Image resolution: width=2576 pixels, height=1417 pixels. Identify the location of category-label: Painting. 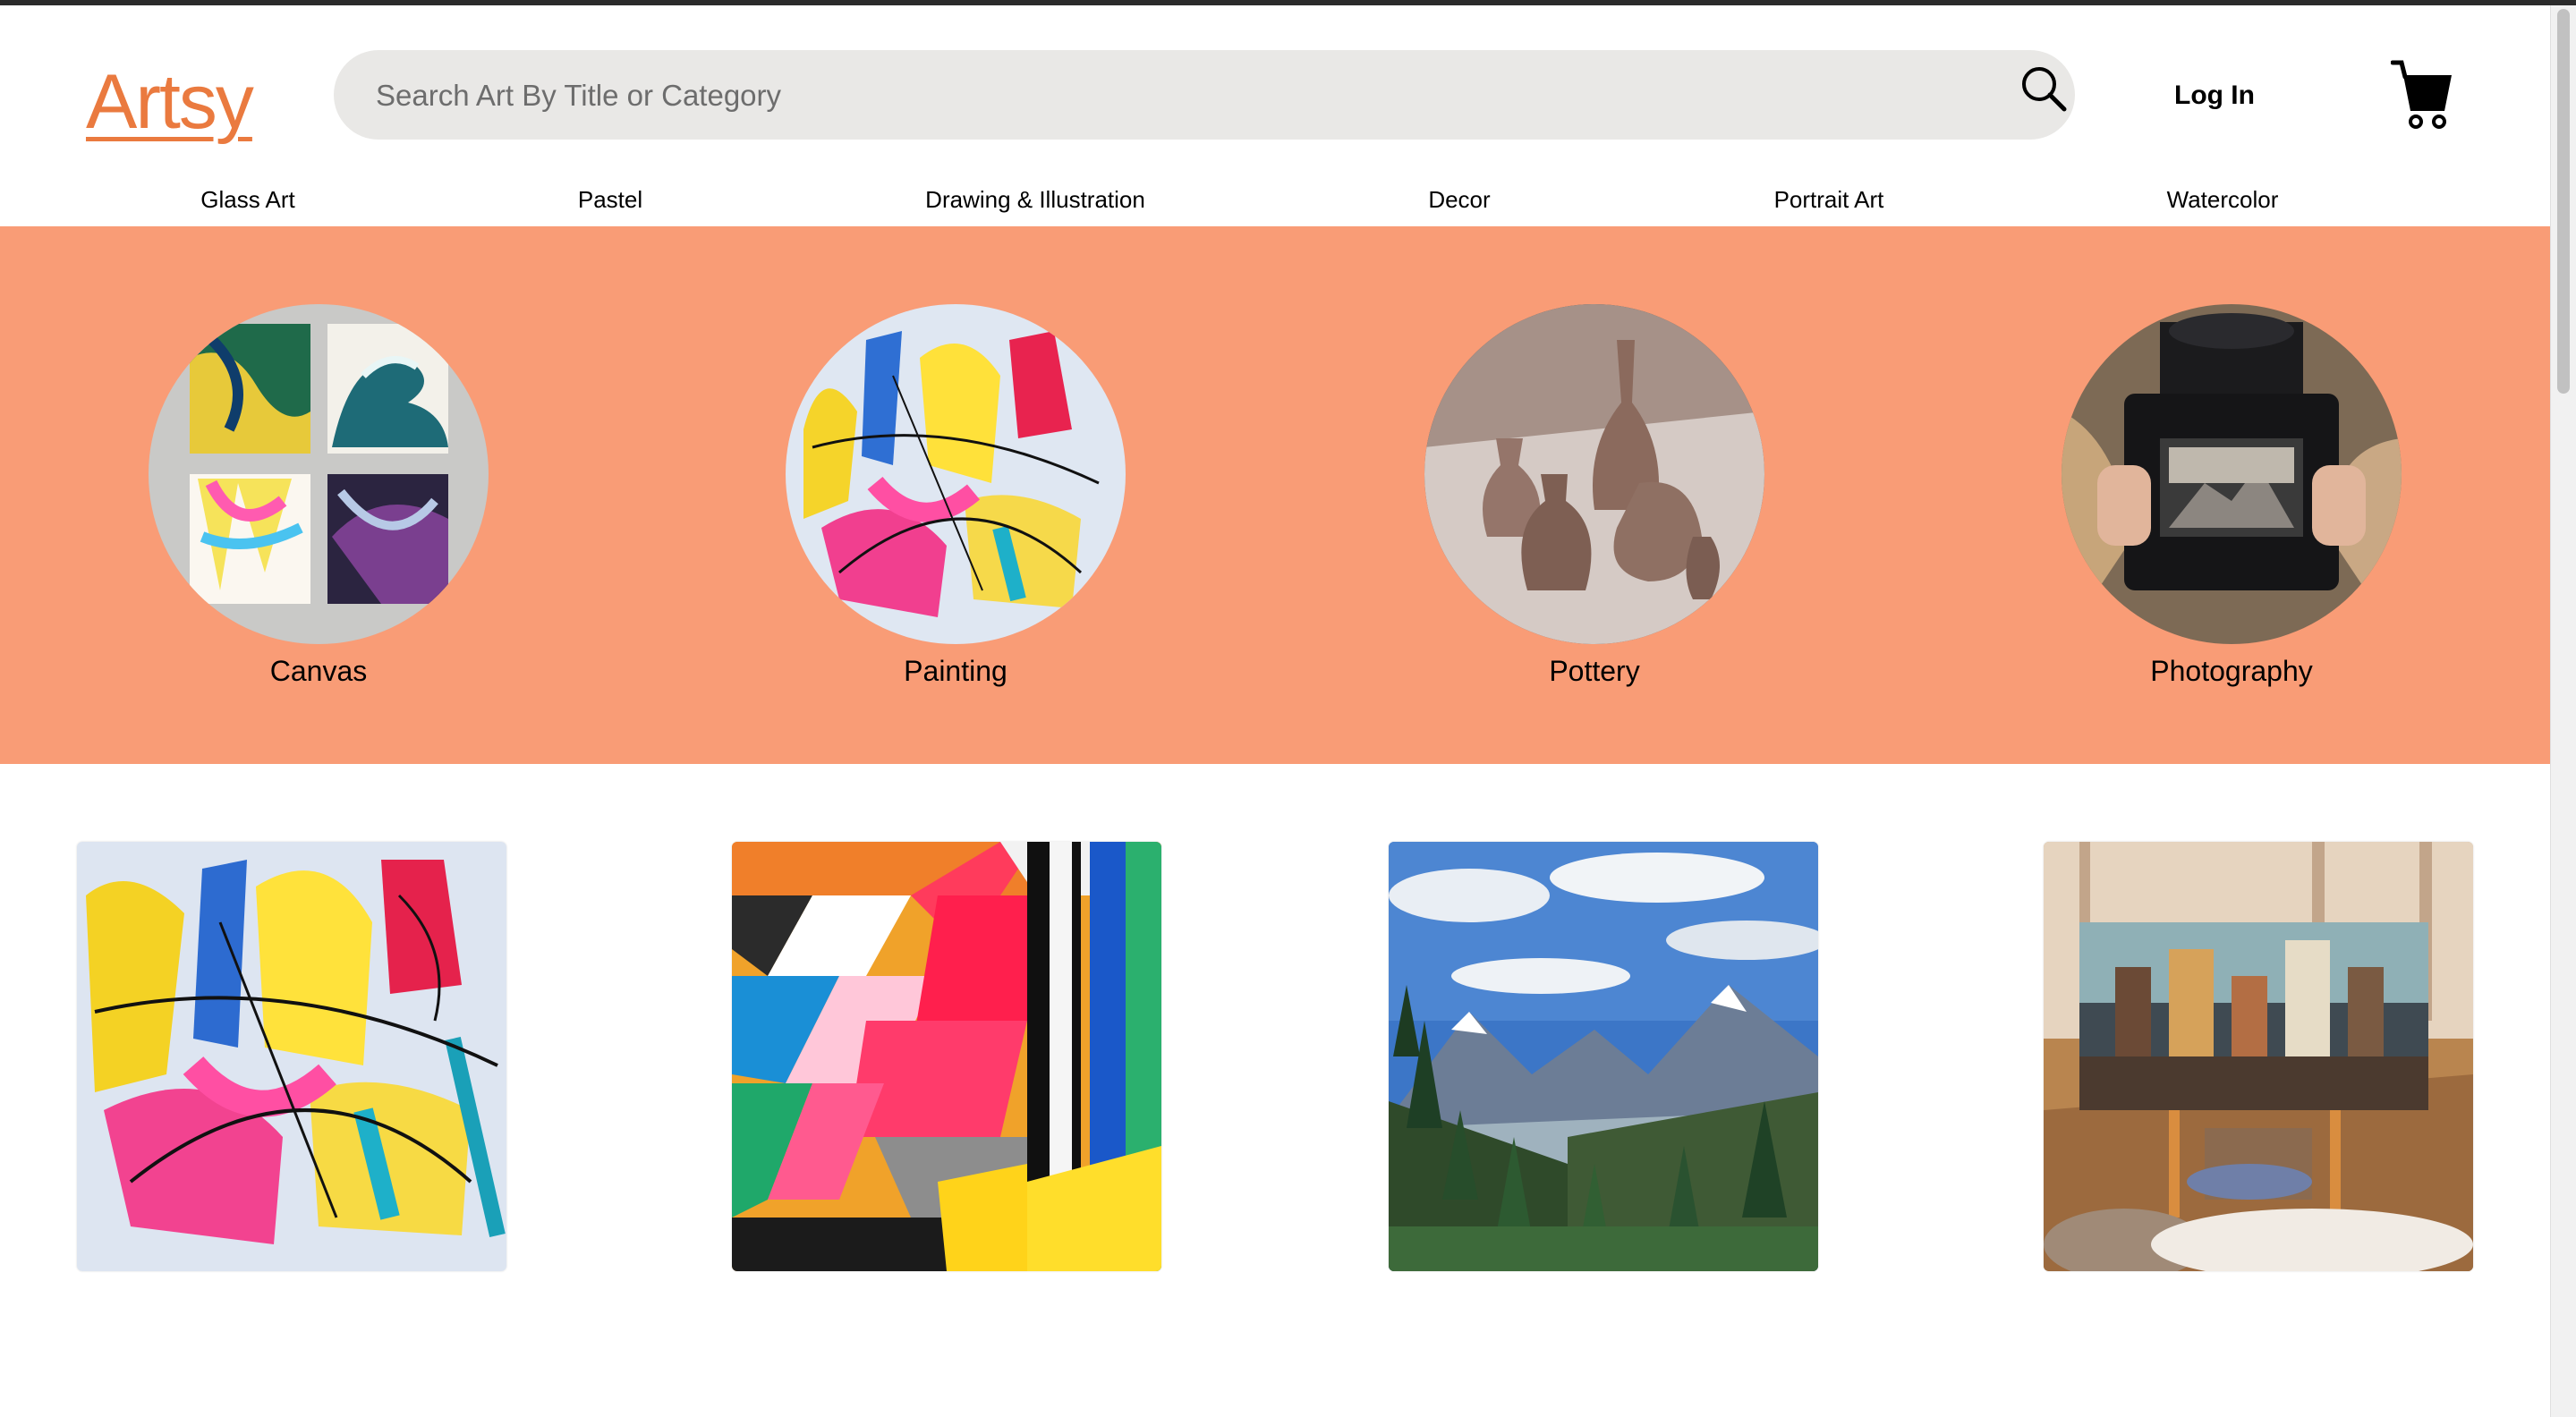
(956, 671).